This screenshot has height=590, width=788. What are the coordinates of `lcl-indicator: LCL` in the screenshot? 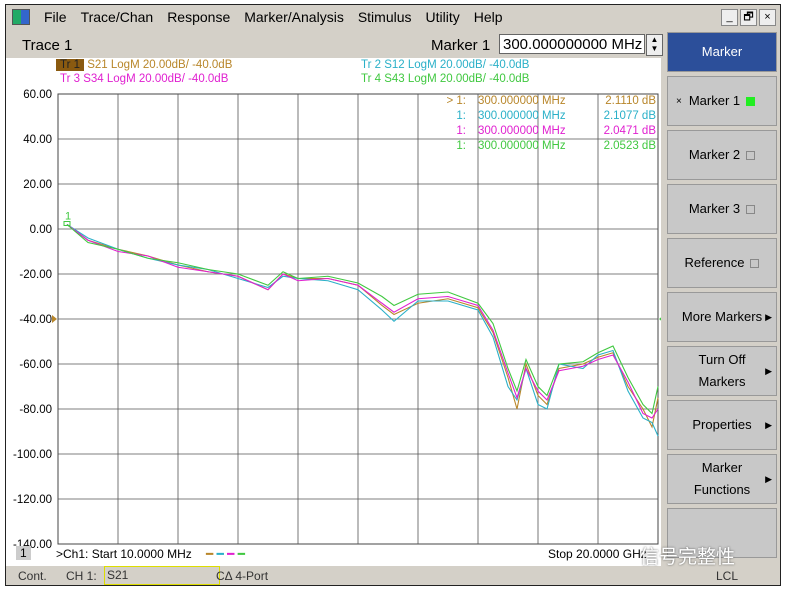 It's located at (727, 576).